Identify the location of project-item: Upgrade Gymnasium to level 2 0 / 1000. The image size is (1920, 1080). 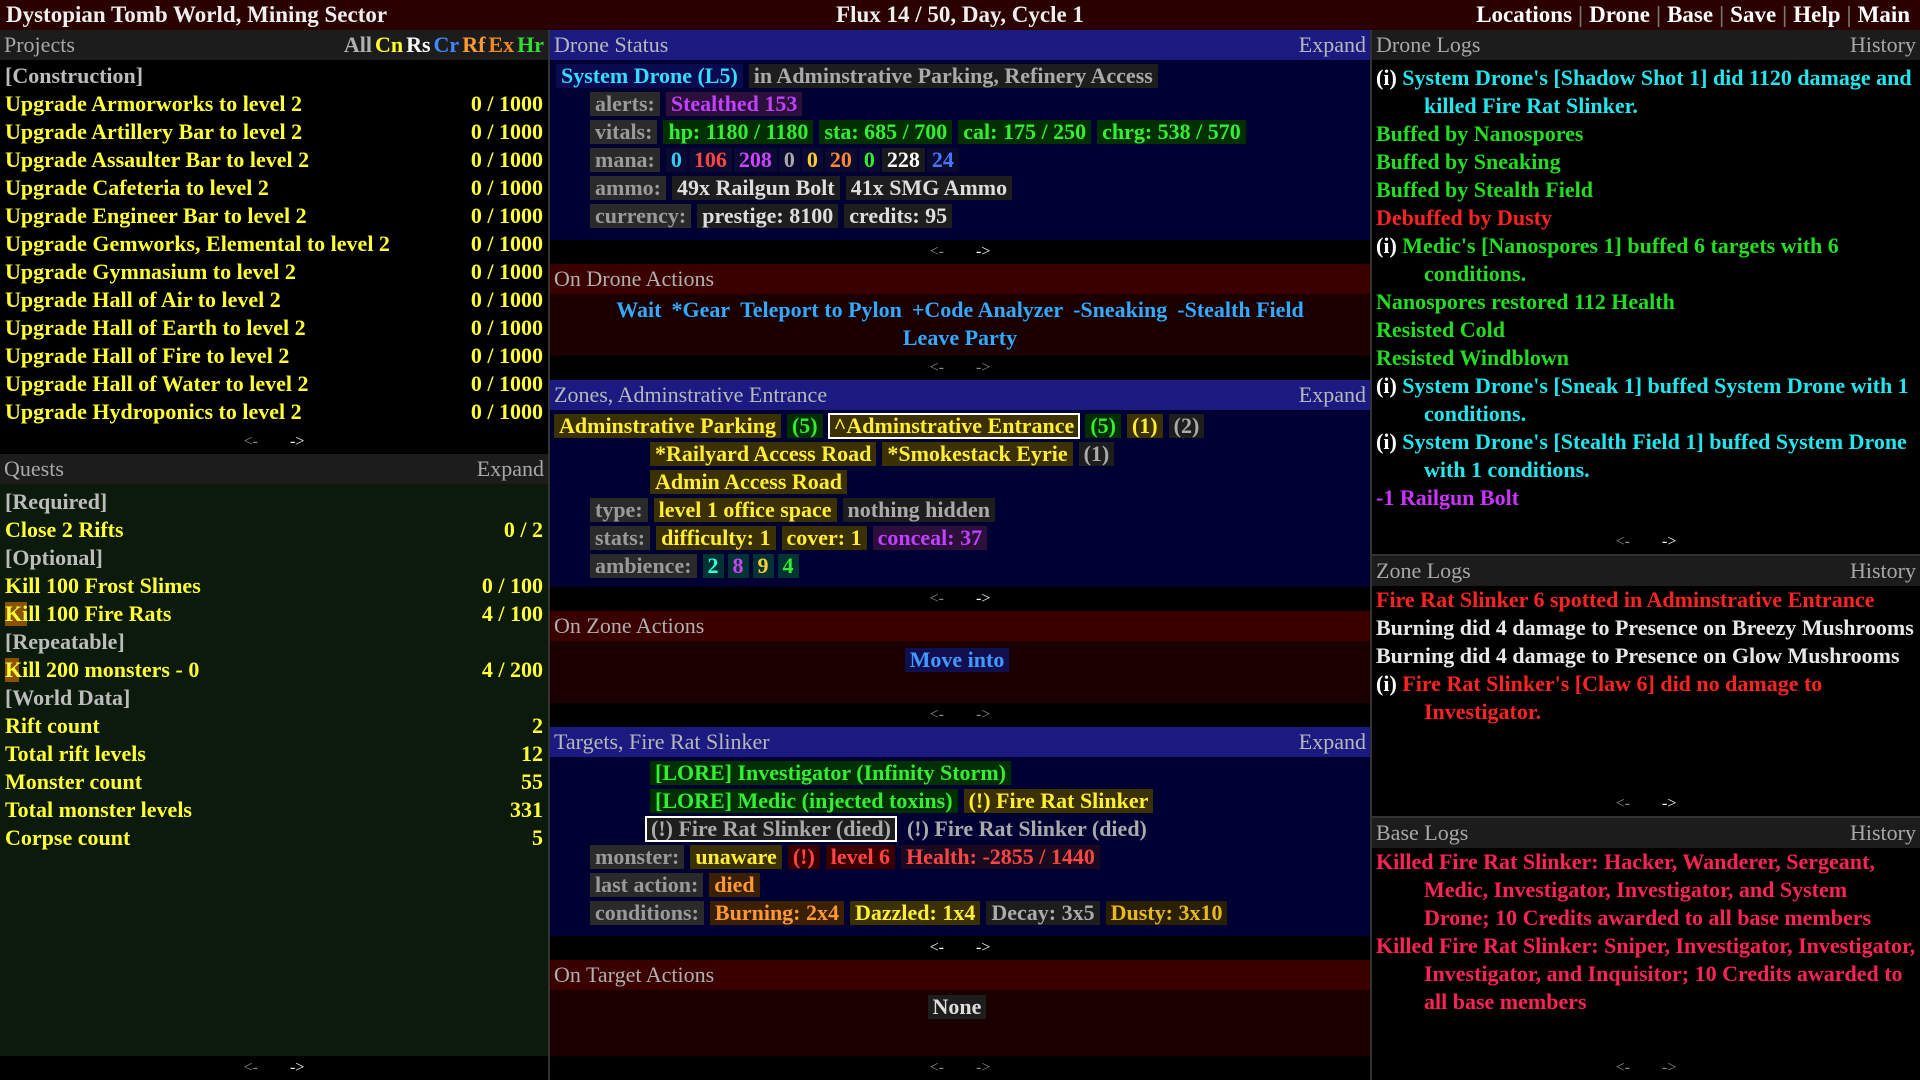
(274, 272).